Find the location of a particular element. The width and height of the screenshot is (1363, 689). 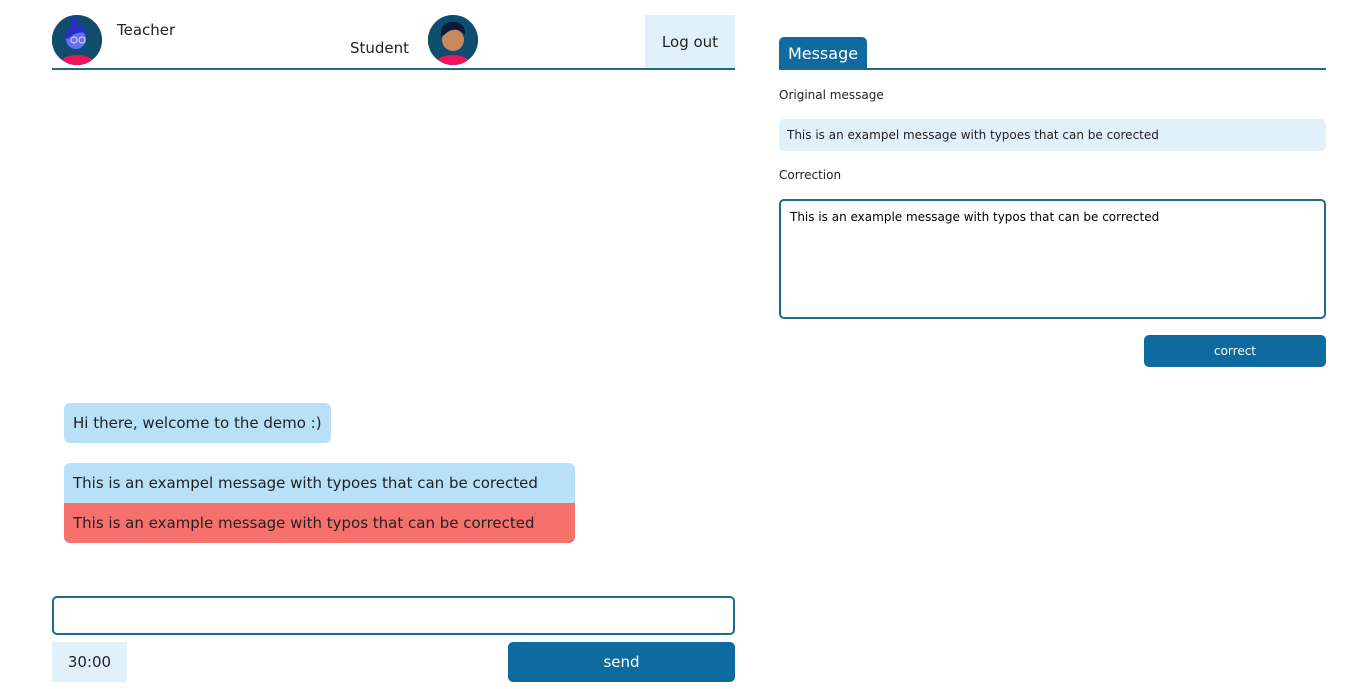

correction-label: Correction is located at coordinates (810, 175).